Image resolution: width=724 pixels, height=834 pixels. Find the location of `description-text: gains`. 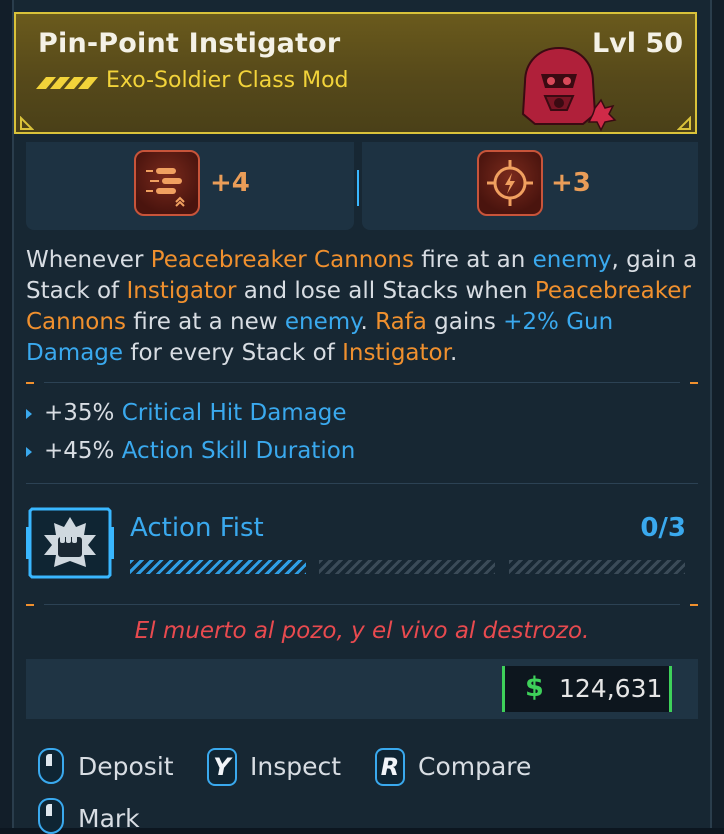

description-text: gains is located at coordinates (465, 322).